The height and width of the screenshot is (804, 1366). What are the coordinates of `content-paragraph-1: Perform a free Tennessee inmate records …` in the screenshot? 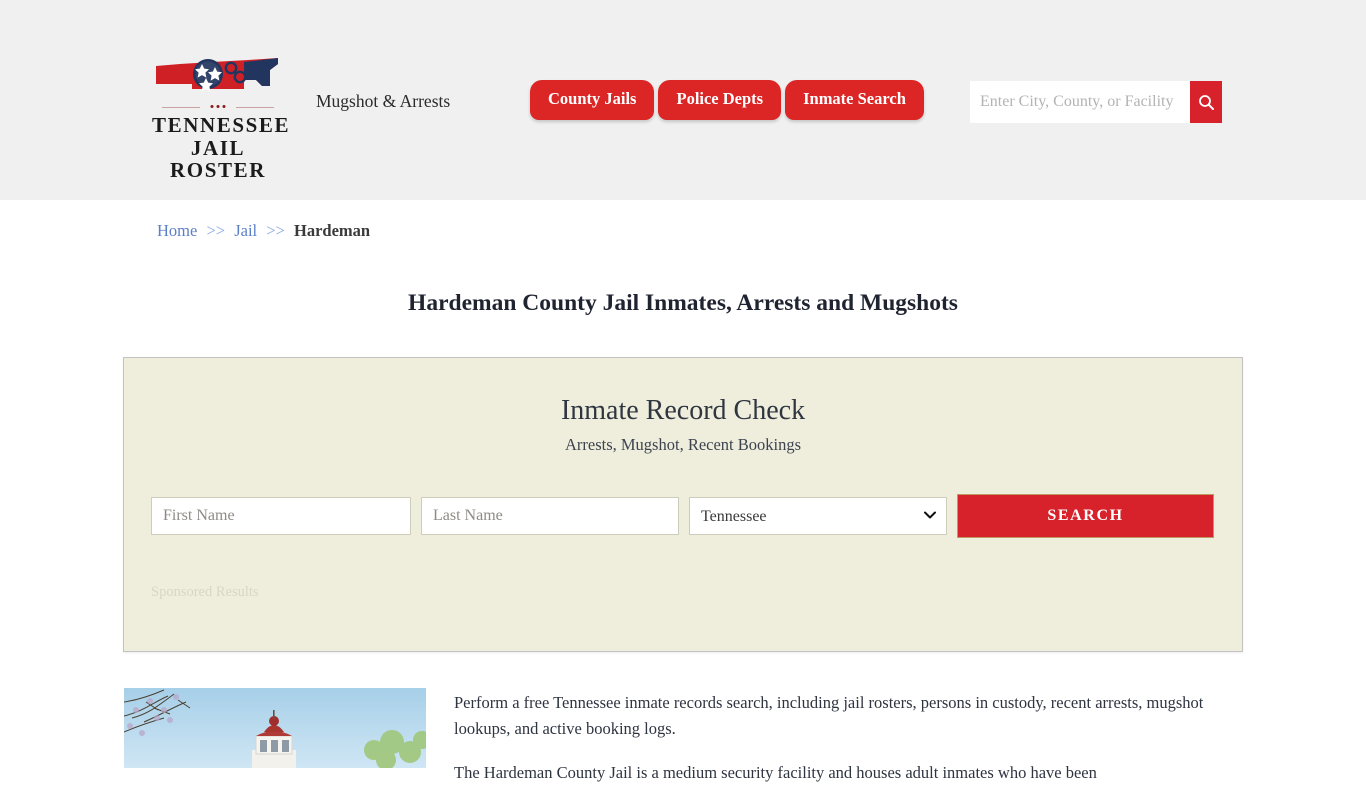 It's located at (829, 715).